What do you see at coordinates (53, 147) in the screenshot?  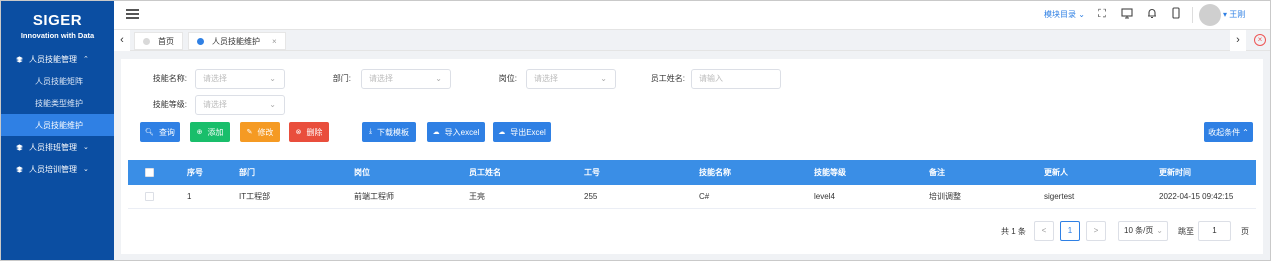 I see `sidebar-group-label: 人员排班管理` at bounding box center [53, 147].